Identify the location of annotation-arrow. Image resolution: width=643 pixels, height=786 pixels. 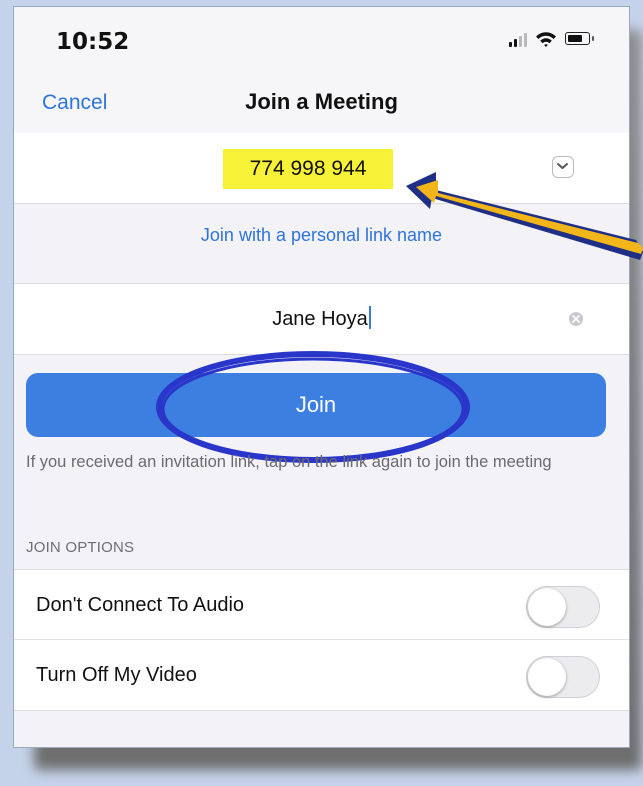
(524, 216).